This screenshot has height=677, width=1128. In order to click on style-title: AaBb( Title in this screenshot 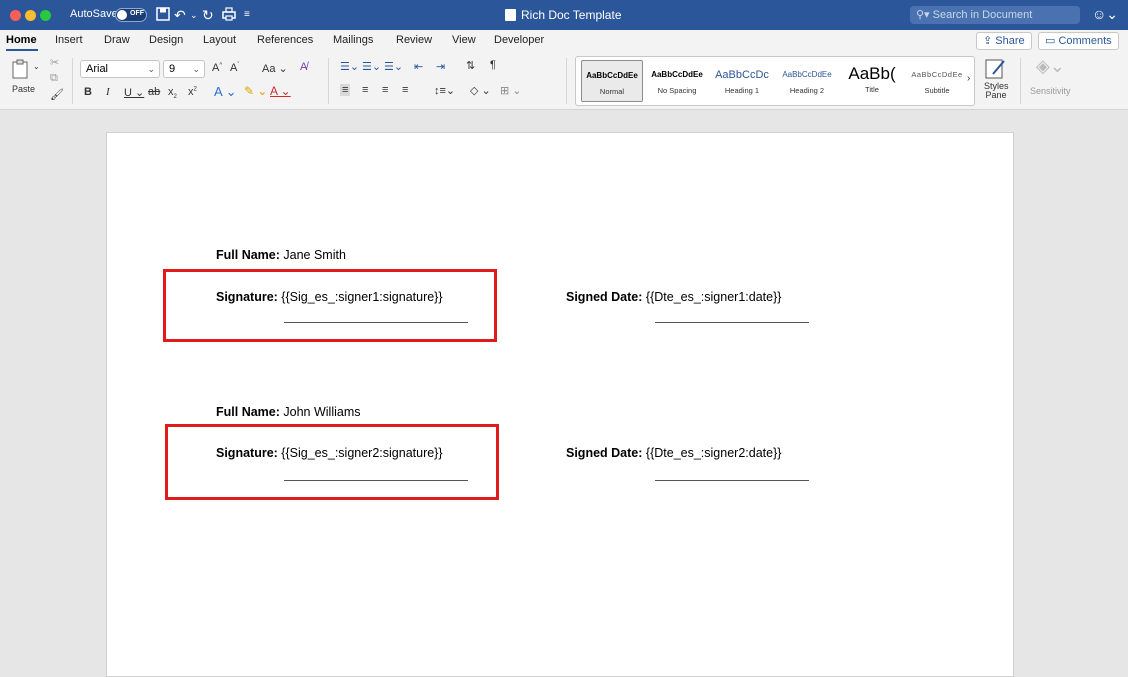, I will do `click(872, 81)`.